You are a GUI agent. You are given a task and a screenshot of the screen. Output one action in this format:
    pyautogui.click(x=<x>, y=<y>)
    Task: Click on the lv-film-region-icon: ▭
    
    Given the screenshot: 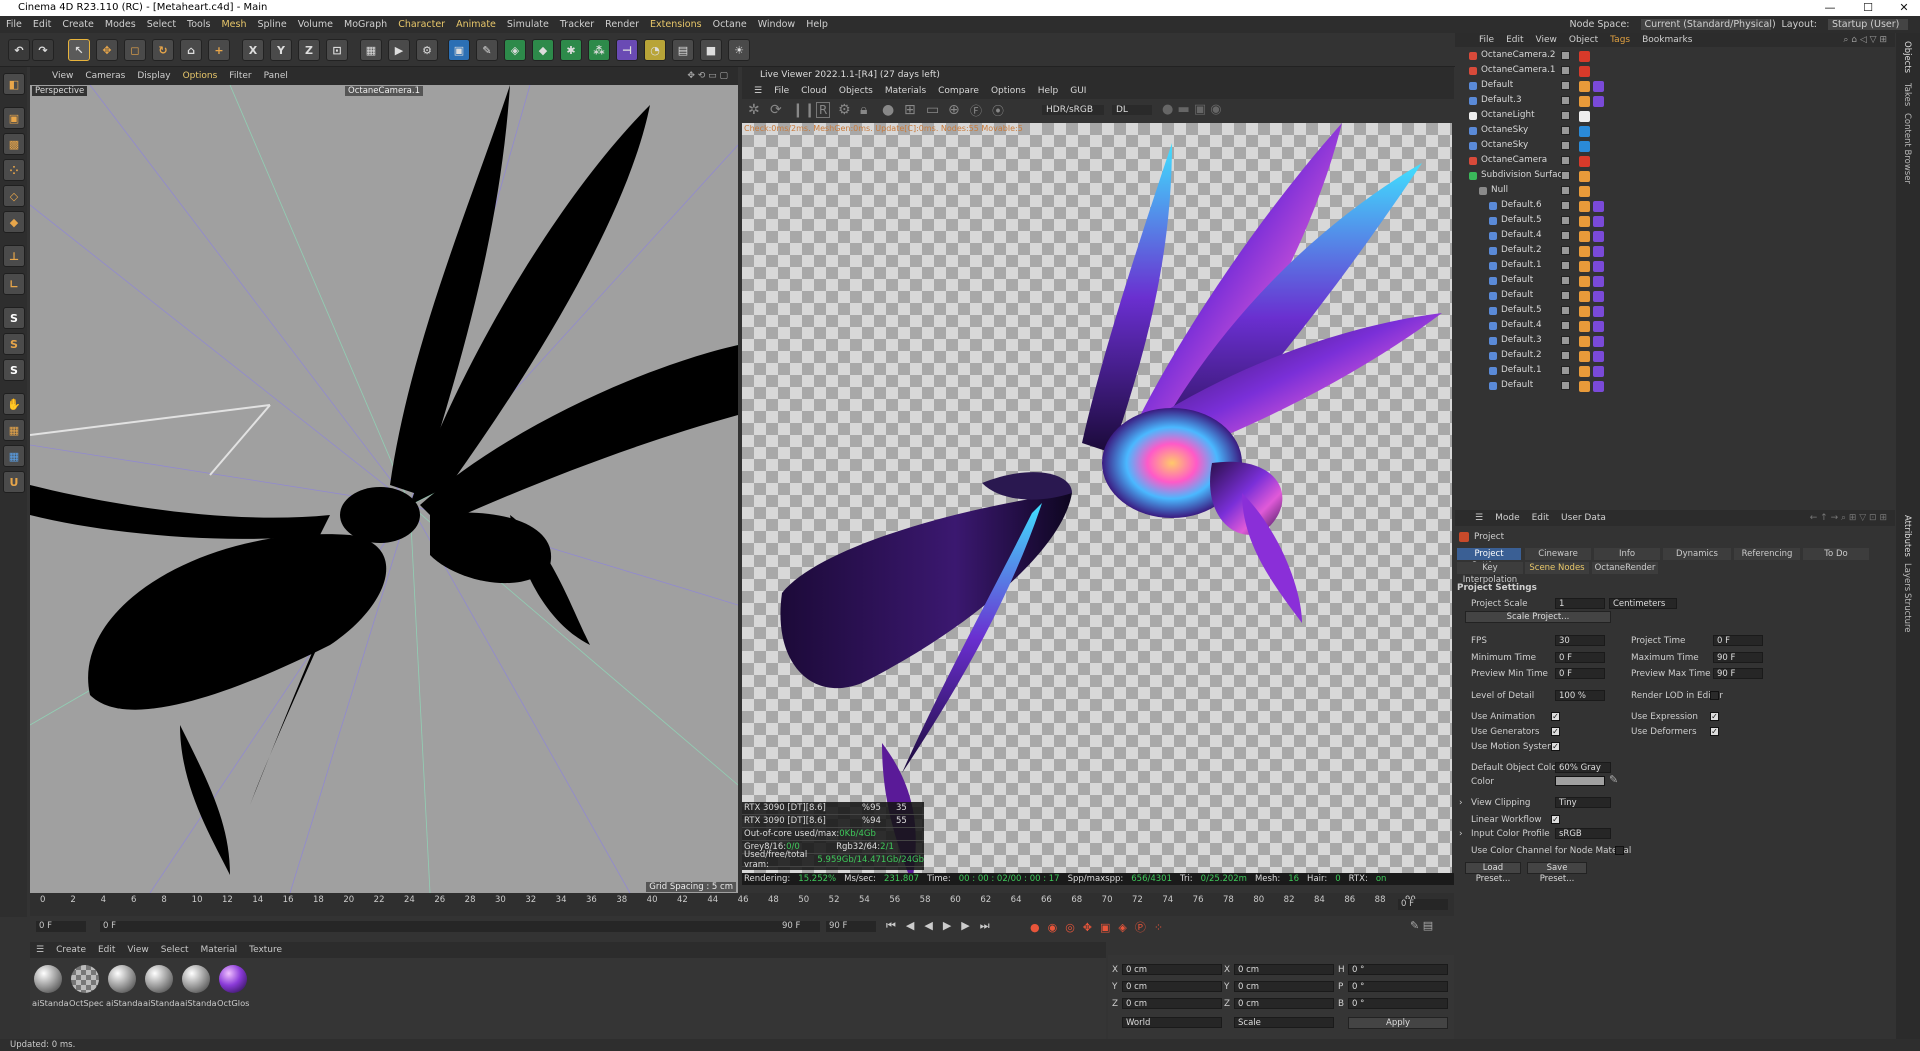 What is the action you would take?
    pyautogui.click(x=932, y=110)
    